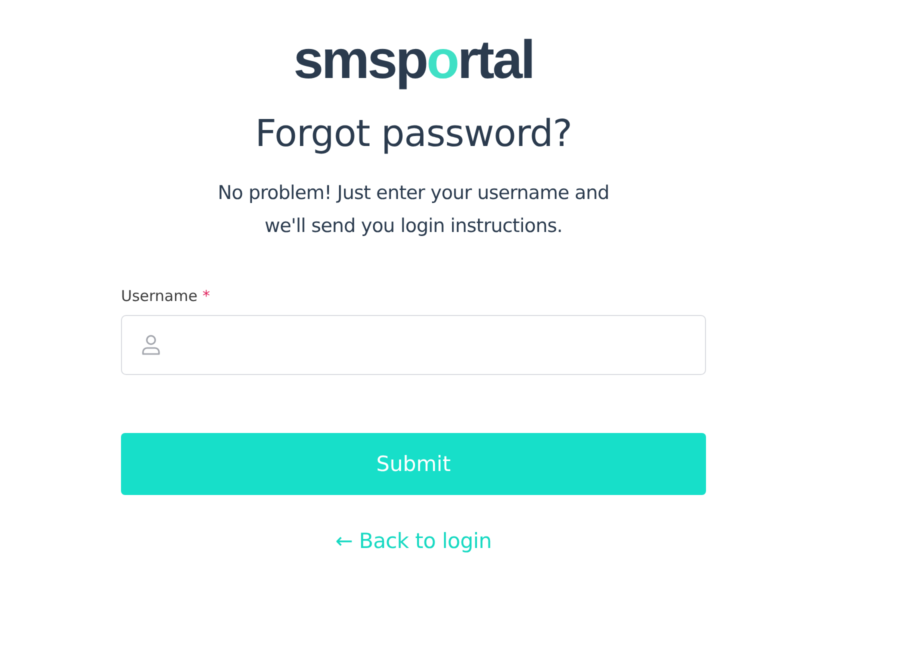  What do you see at coordinates (159, 296) in the screenshot?
I see `field-label: Username` at bounding box center [159, 296].